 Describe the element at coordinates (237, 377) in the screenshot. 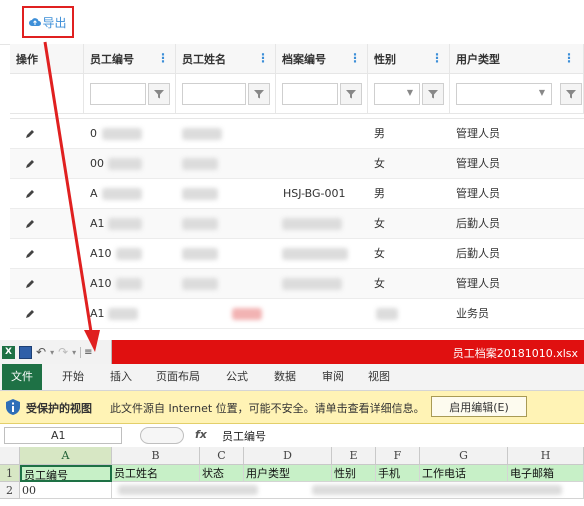

I see `tab-formulas: 公式` at that location.